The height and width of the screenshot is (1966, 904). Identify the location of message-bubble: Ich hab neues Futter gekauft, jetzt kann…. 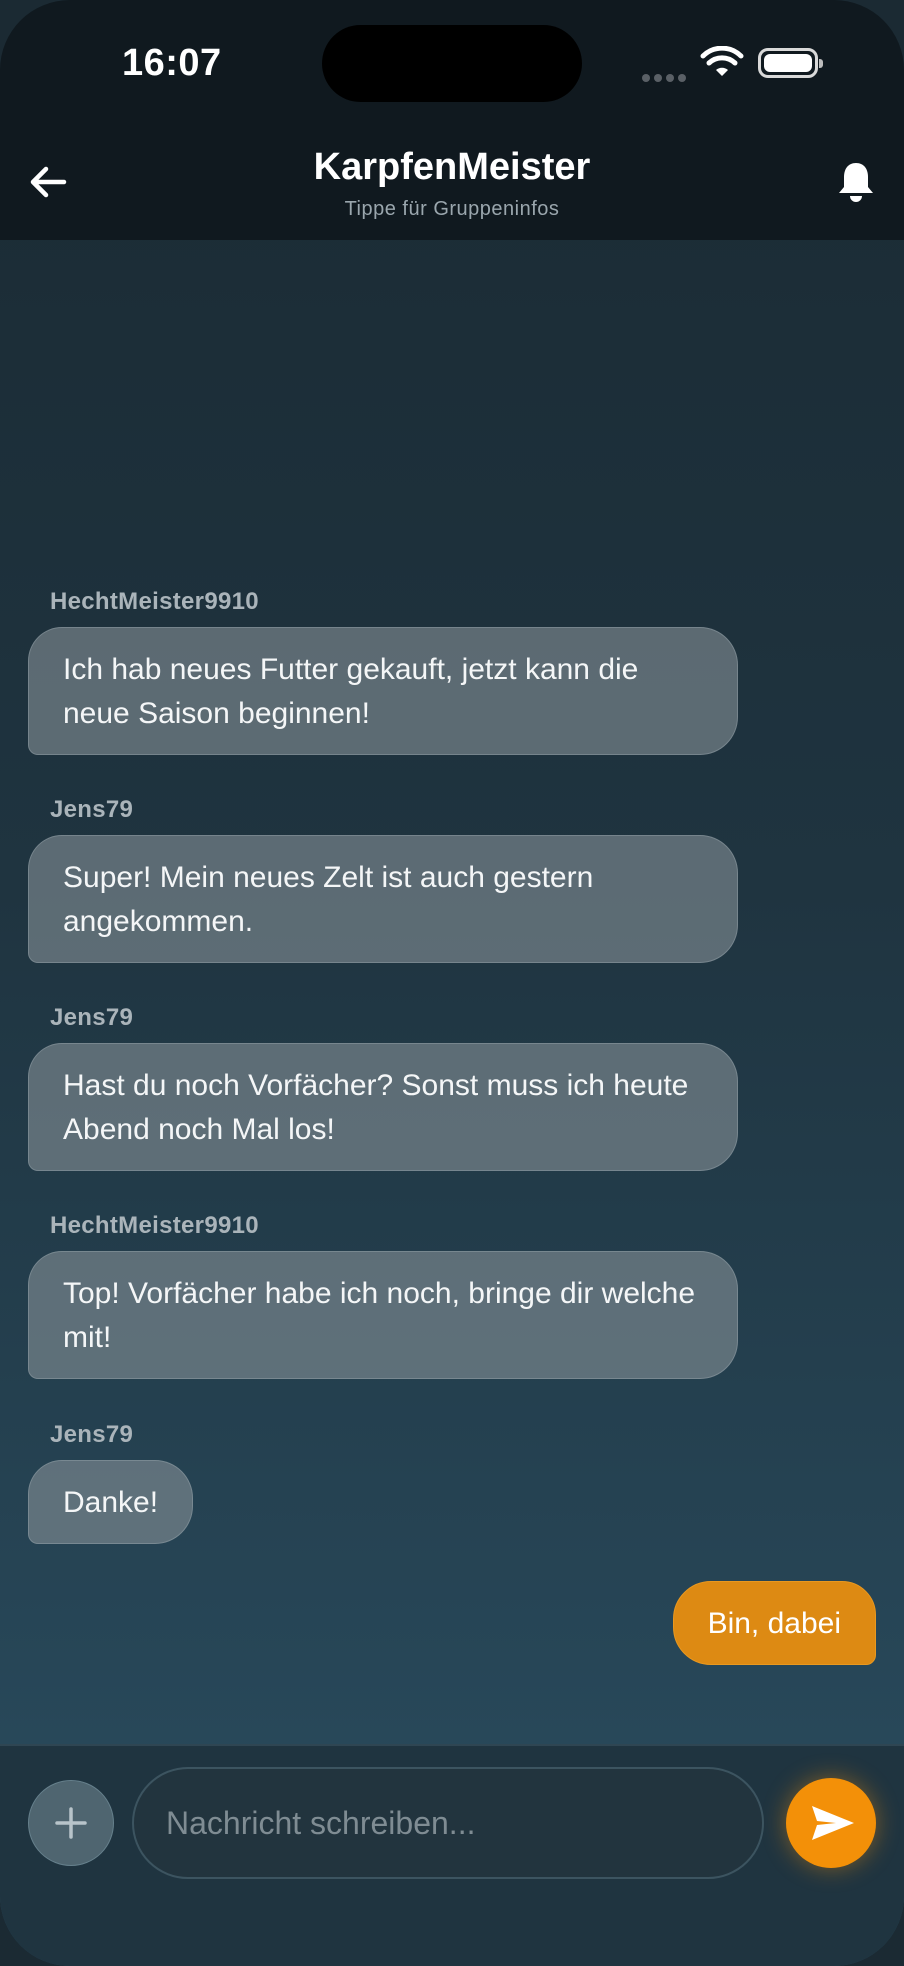
(383, 691).